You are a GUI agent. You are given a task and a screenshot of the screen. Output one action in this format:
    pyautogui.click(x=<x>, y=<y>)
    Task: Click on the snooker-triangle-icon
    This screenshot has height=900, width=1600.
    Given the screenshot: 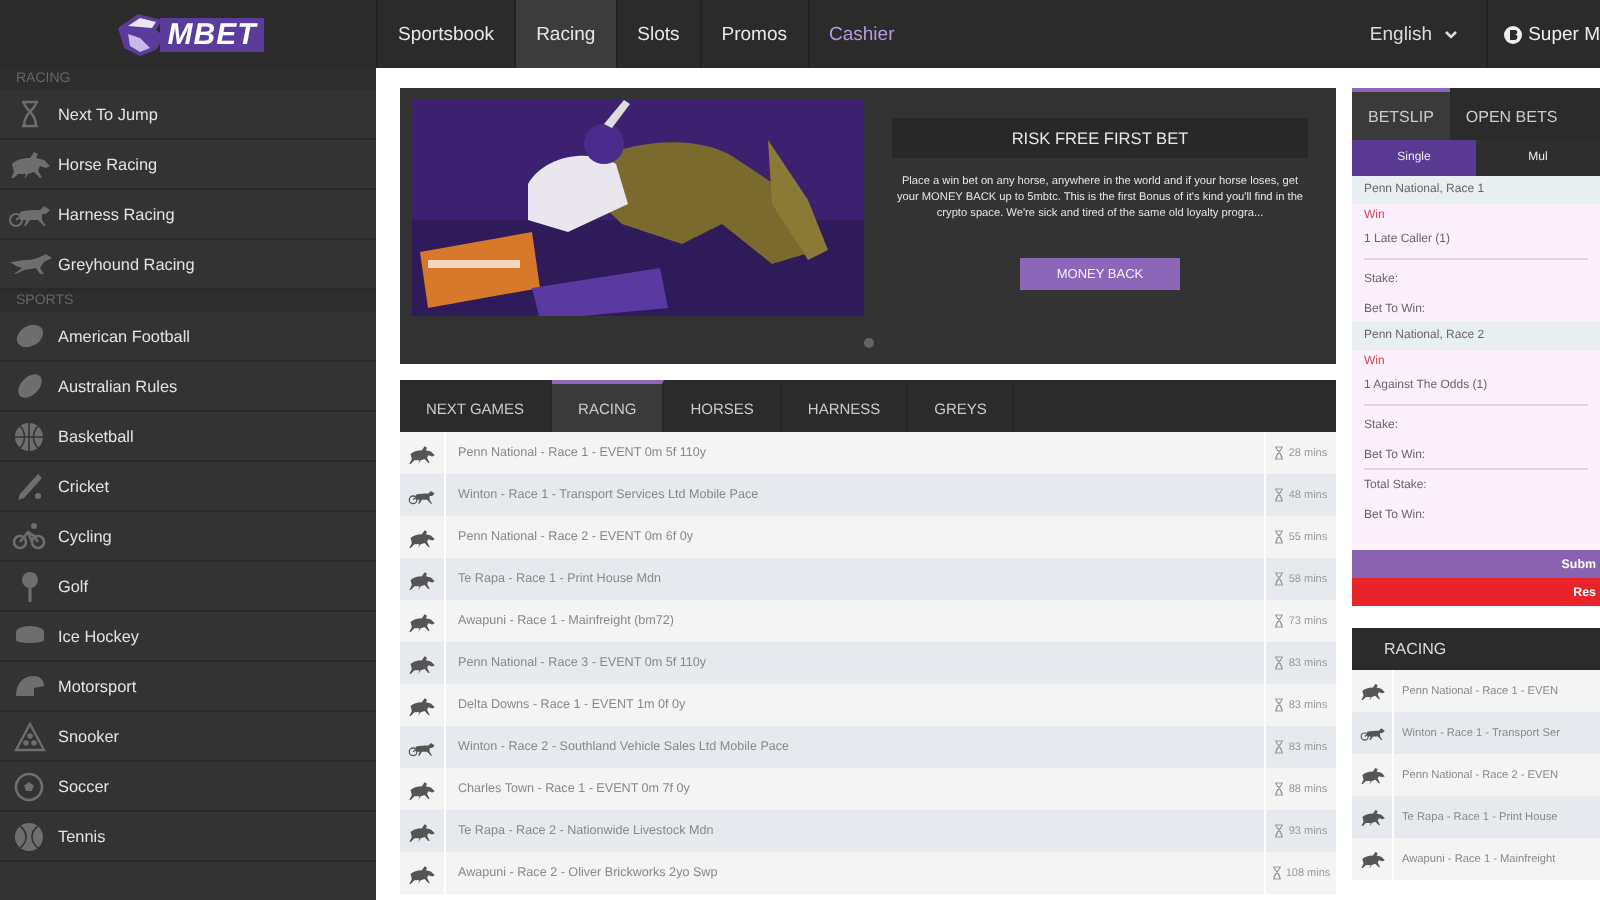 What is the action you would take?
    pyautogui.click(x=29, y=736)
    